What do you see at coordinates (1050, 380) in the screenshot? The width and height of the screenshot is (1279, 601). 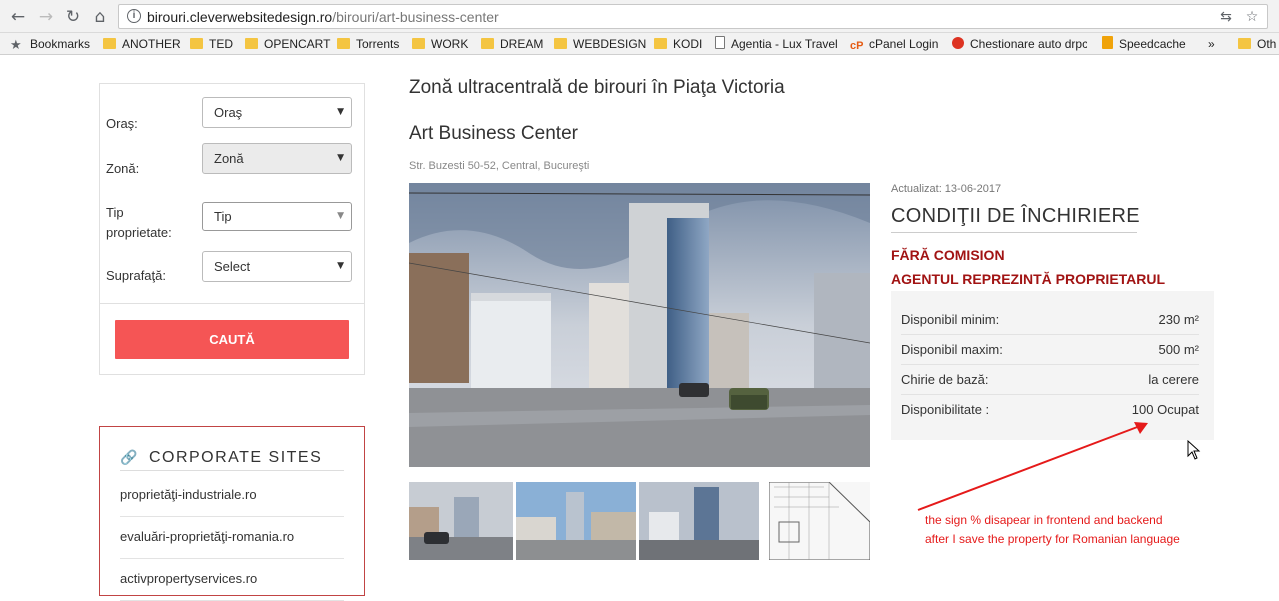 I see `detail-row: Chirie de bază: la cerere` at bounding box center [1050, 380].